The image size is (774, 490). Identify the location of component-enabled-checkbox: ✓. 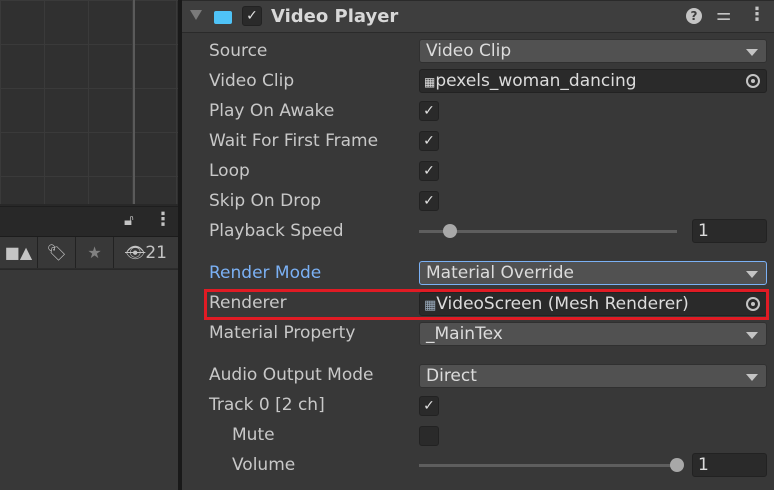
(252, 16).